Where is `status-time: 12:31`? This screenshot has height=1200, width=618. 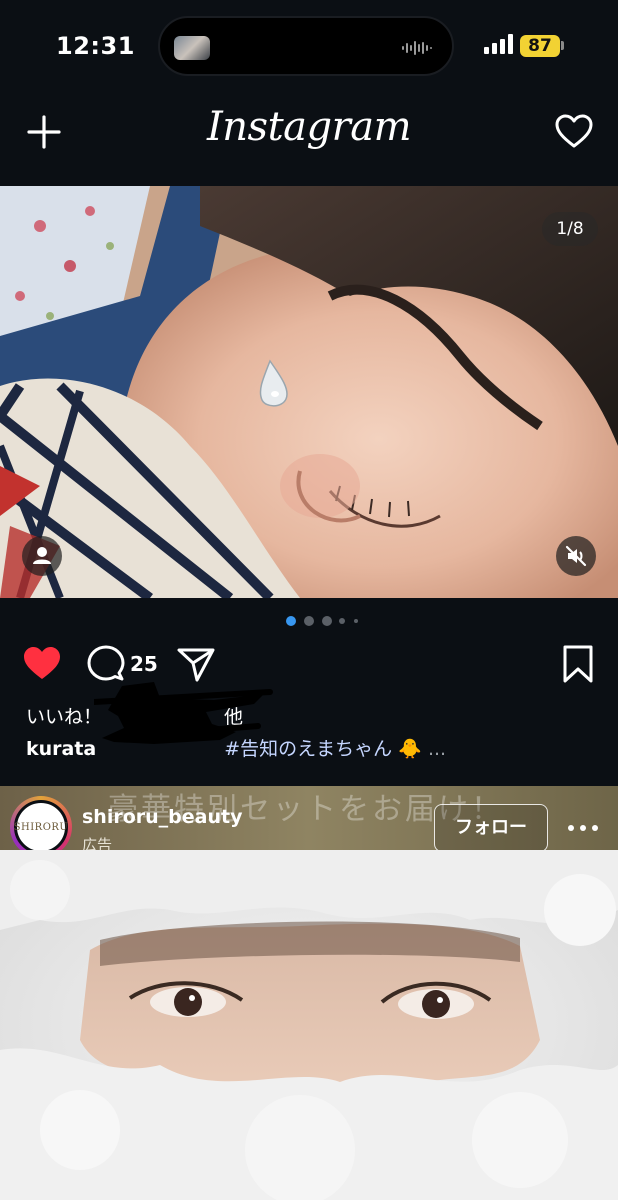 status-time: 12:31 is located at coordinates (95, 46).